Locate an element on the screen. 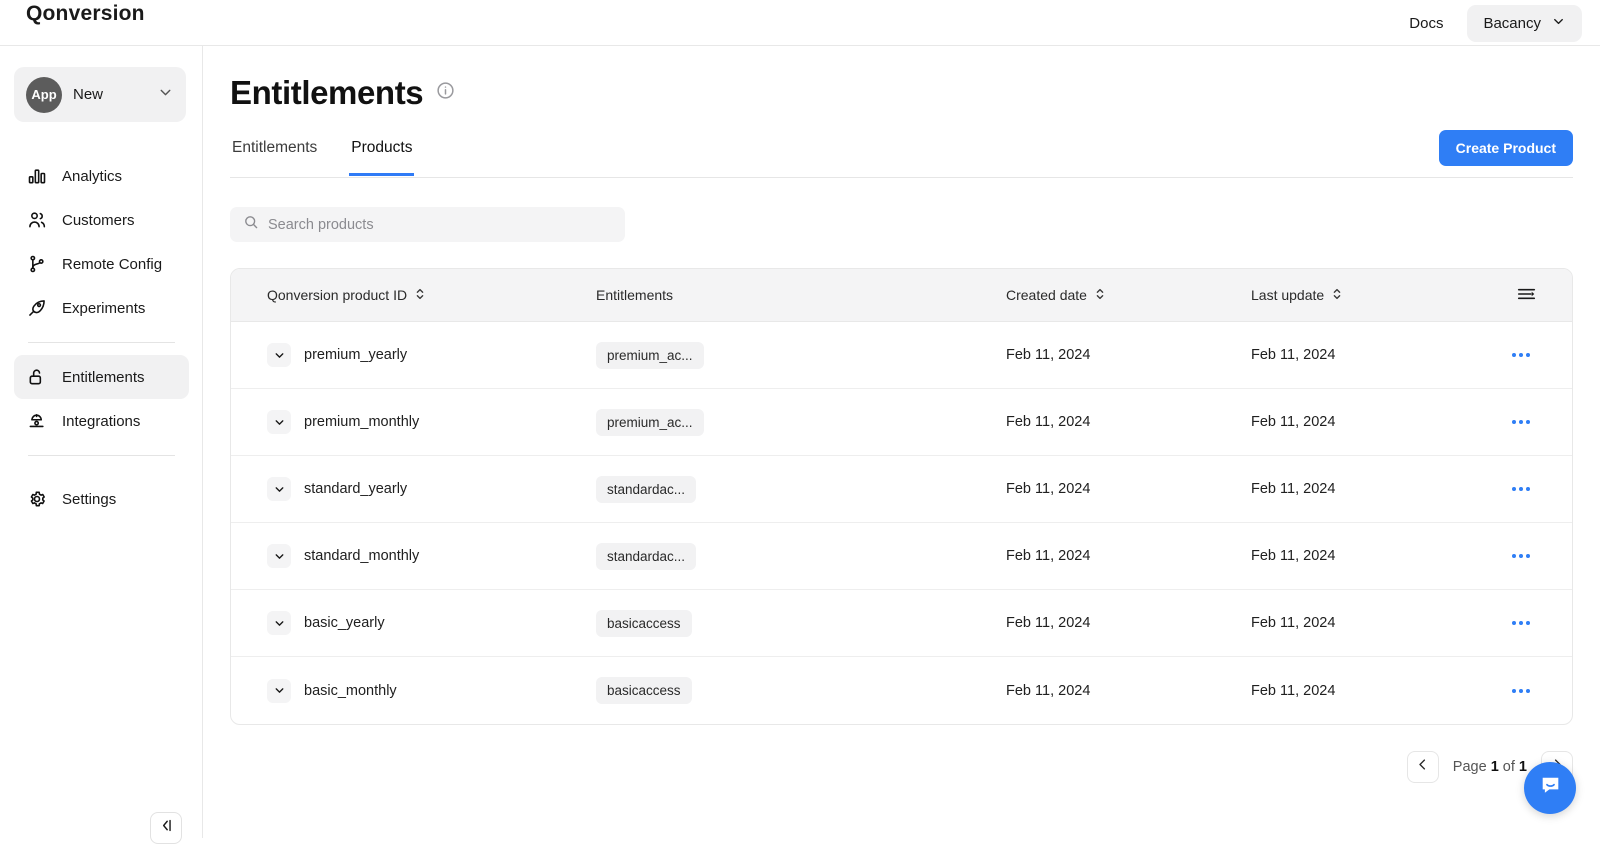  workspace-selector: App New is located at coordinates (100, 94).